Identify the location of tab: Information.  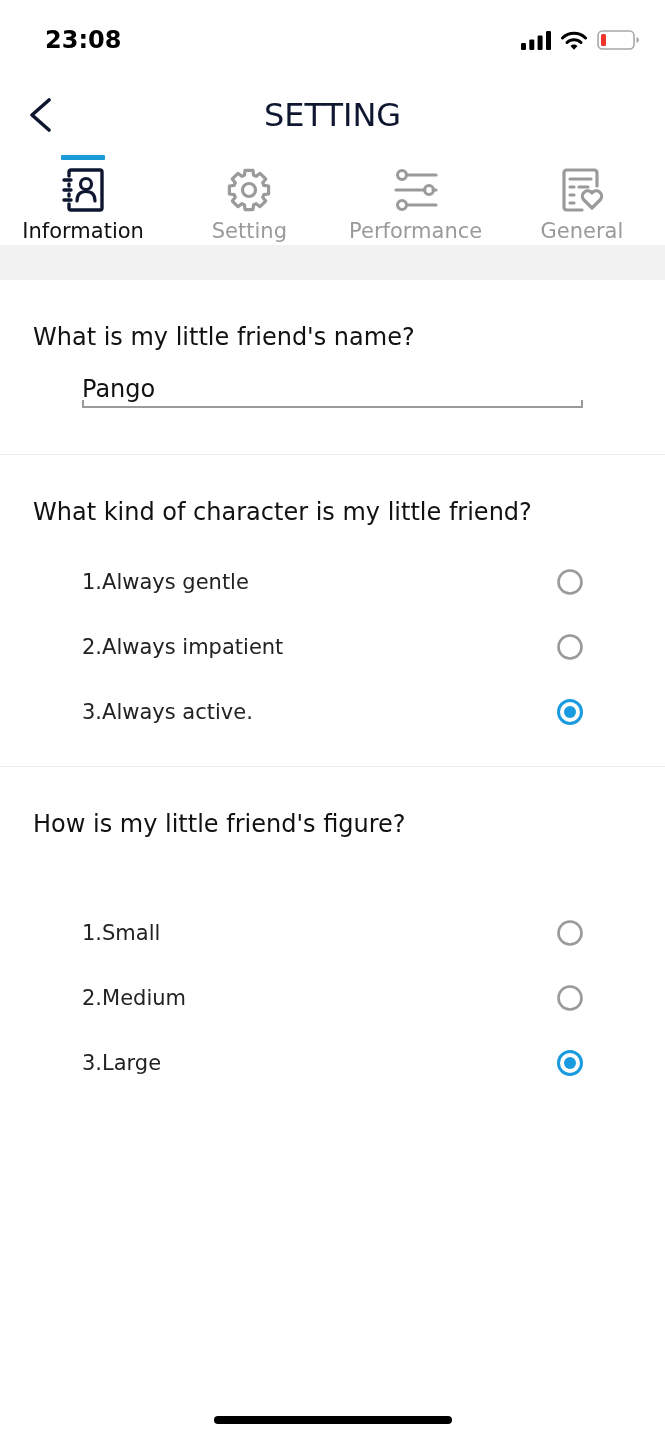
(83, 197).